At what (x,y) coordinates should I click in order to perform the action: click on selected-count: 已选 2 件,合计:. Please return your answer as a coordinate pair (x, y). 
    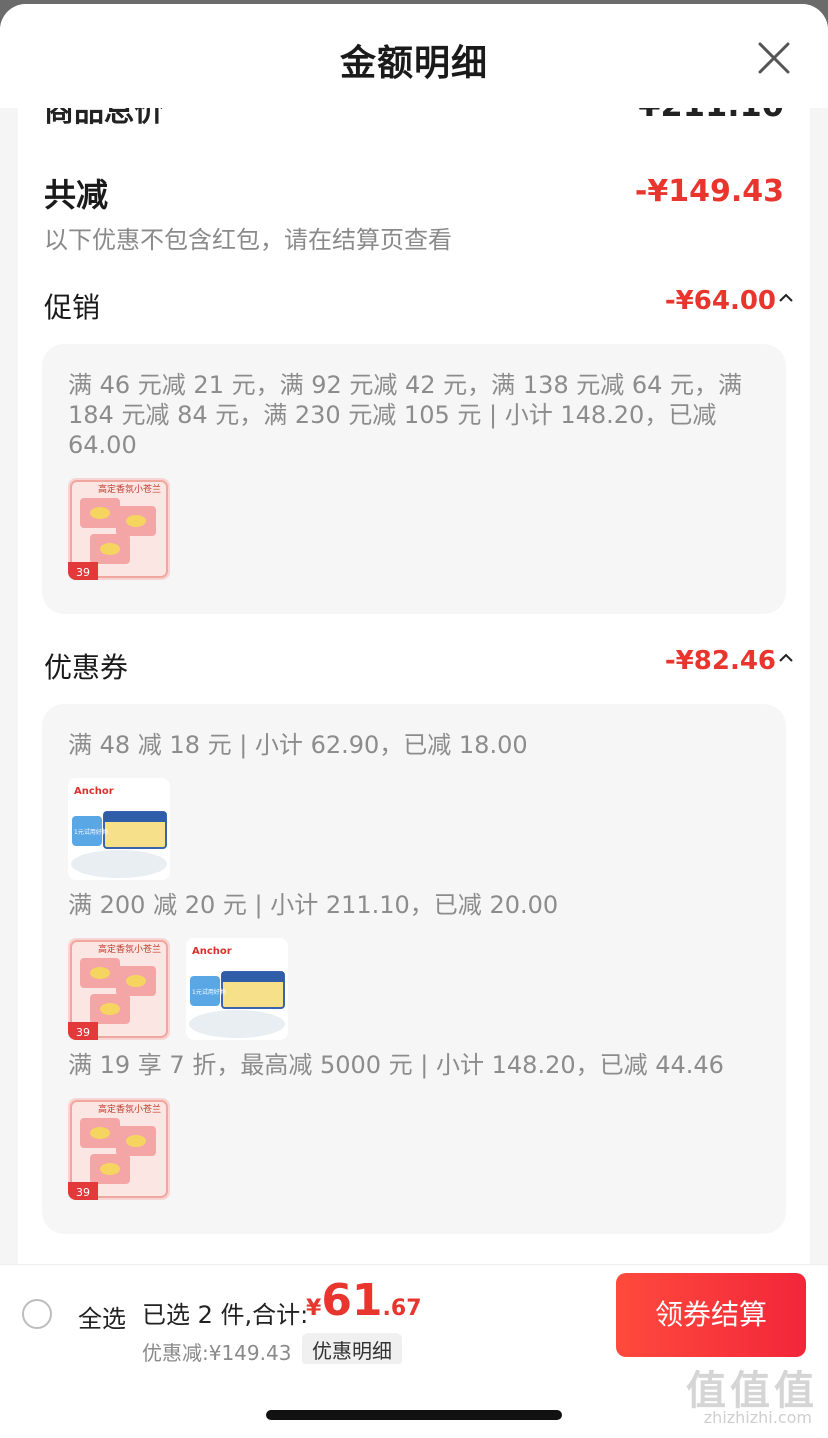
    Looking at the image, I should click on (225, 1315).